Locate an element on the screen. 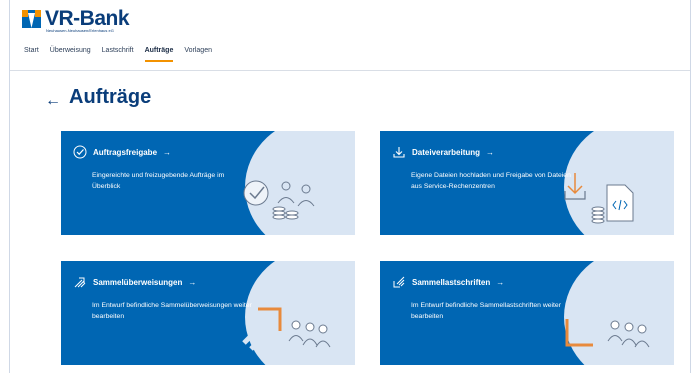 The image size is (700, 373). nav-item-auftraege: Aufträge is located at coordinates (159, 54).